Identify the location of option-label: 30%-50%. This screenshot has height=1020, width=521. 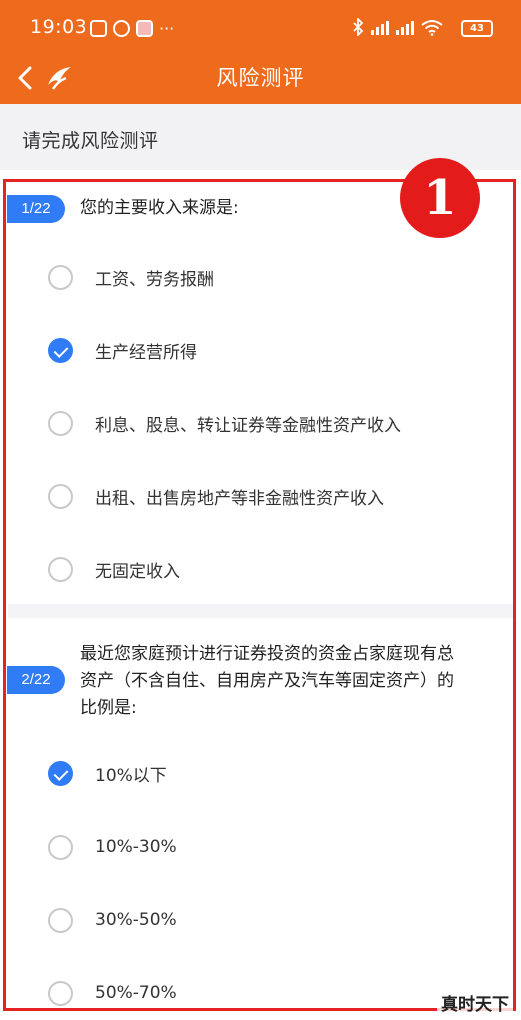
(136, 920).